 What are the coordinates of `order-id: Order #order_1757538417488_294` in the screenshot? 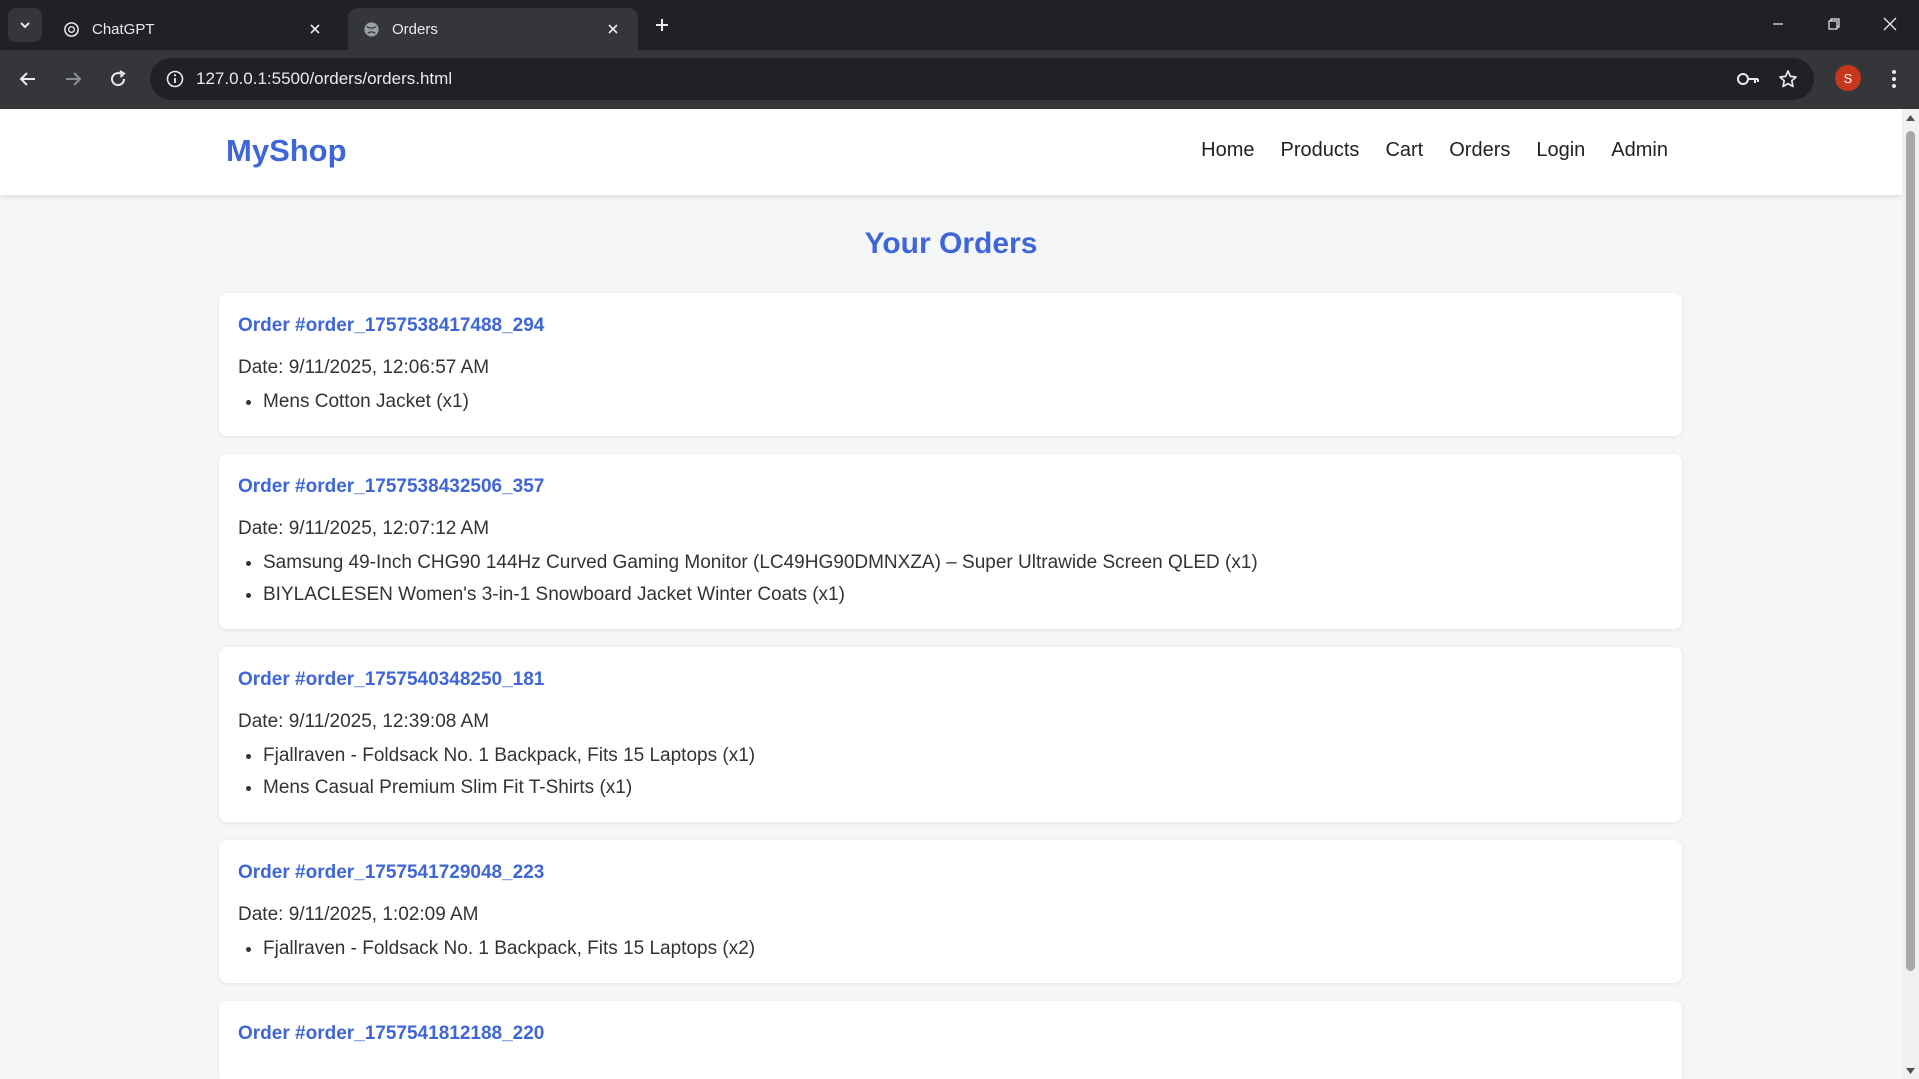 It's located at (391, 325).